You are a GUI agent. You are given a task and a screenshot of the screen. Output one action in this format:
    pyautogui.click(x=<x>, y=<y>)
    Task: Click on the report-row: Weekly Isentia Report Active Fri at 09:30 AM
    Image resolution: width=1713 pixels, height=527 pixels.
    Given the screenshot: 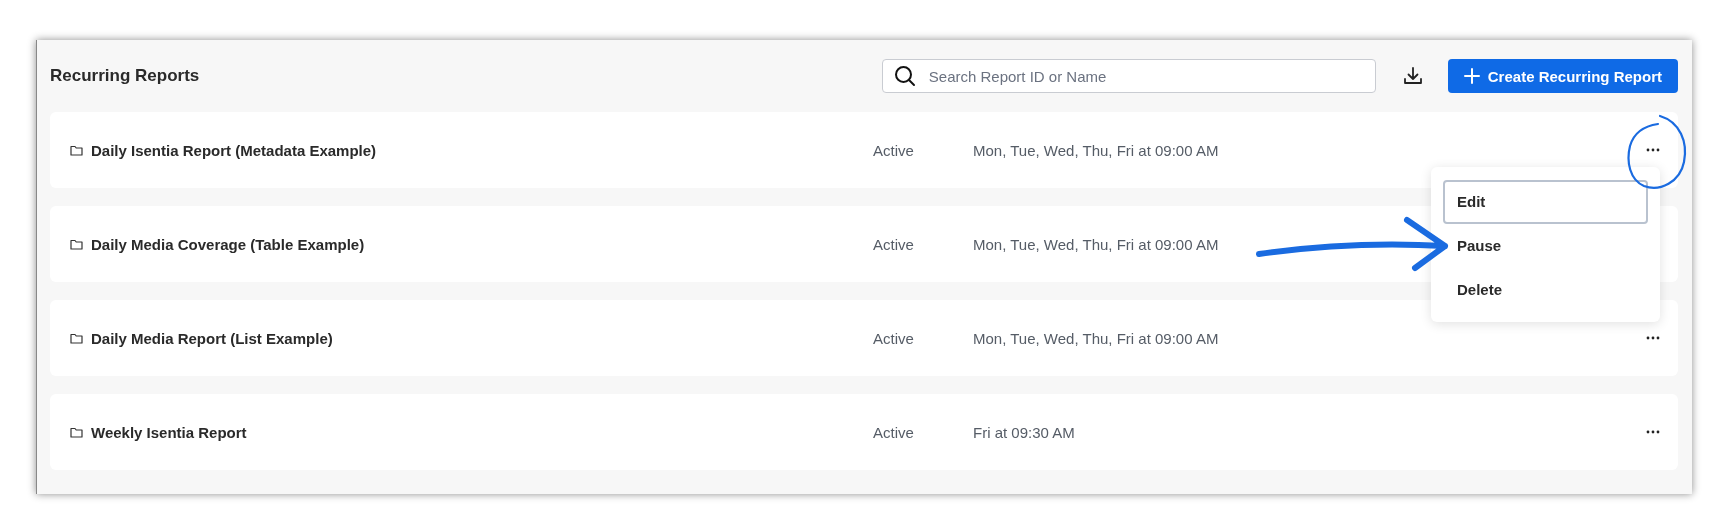 What is the action you would take?
    pyautogui.click(x=864, y=432)
    